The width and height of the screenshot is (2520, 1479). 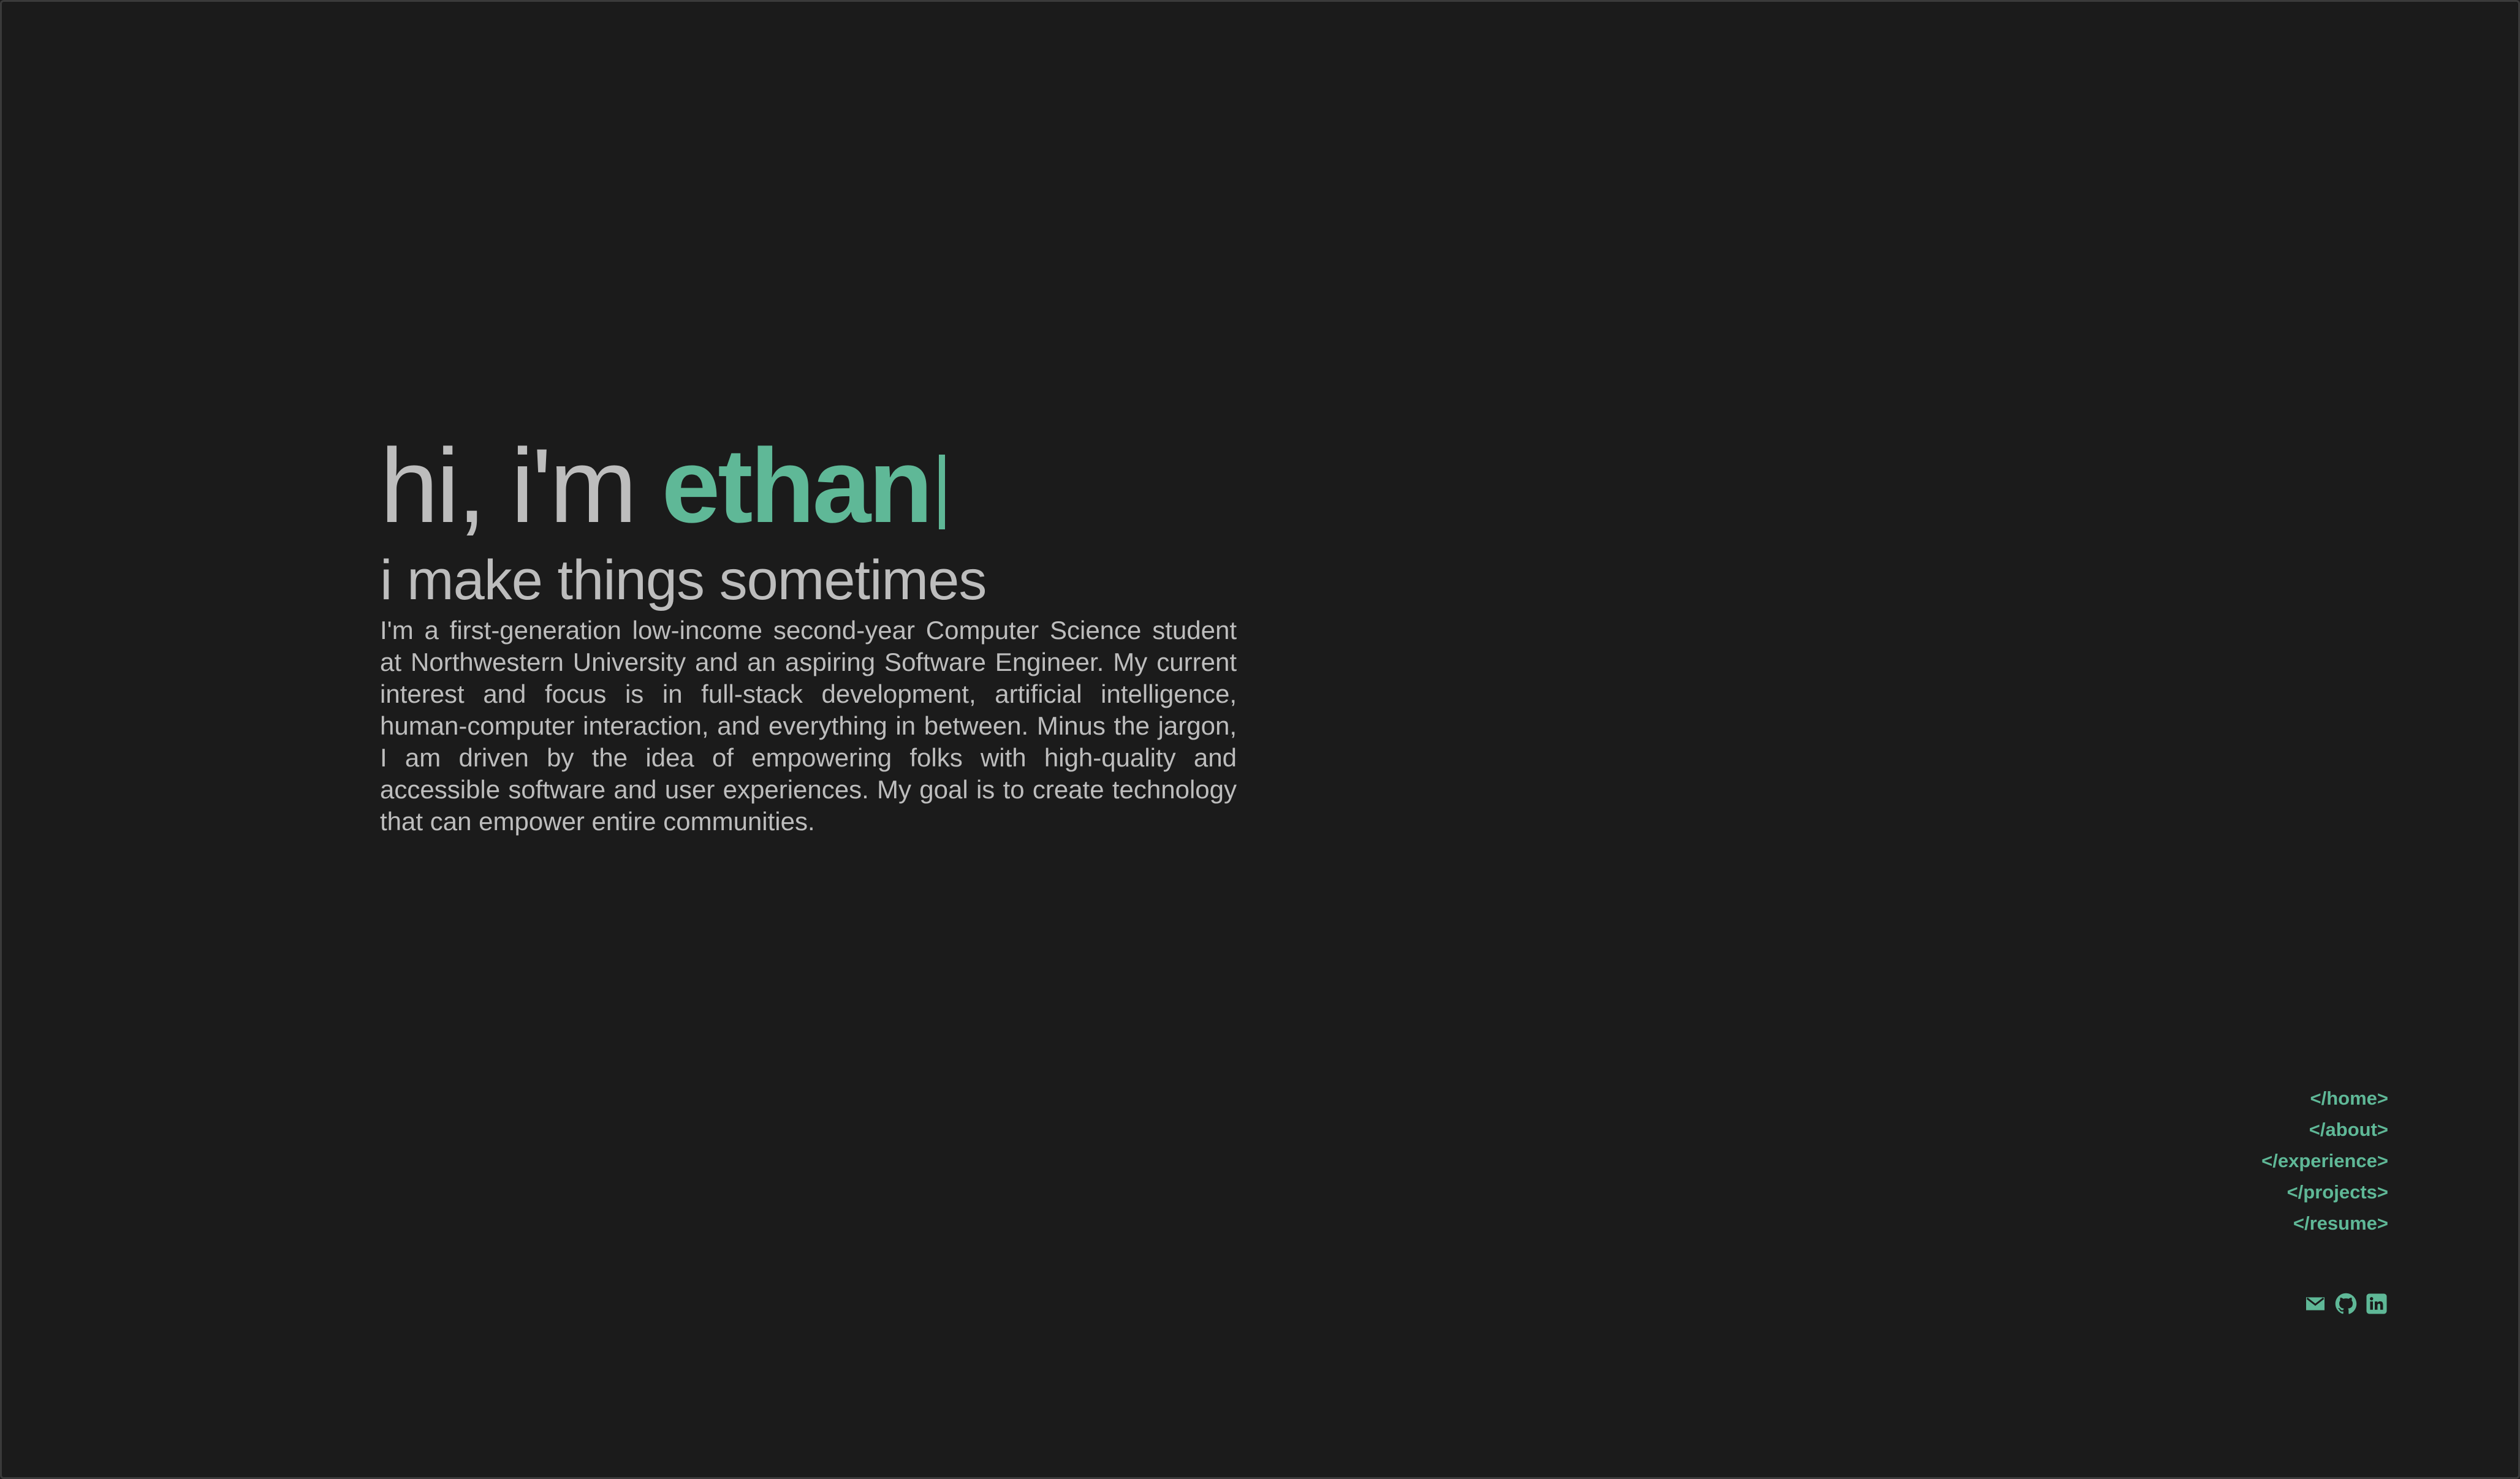 What do you see at coordinates (943, 492) in the screenshot?
I see `typing-cursor` at bounding box center [943, 492].